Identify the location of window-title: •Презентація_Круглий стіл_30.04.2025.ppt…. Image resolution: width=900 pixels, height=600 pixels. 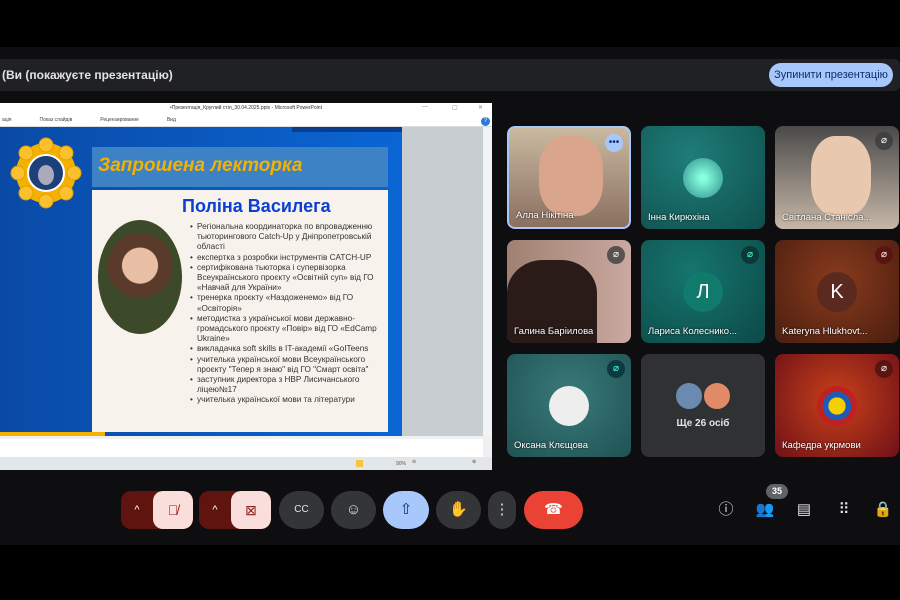
(246, 108).